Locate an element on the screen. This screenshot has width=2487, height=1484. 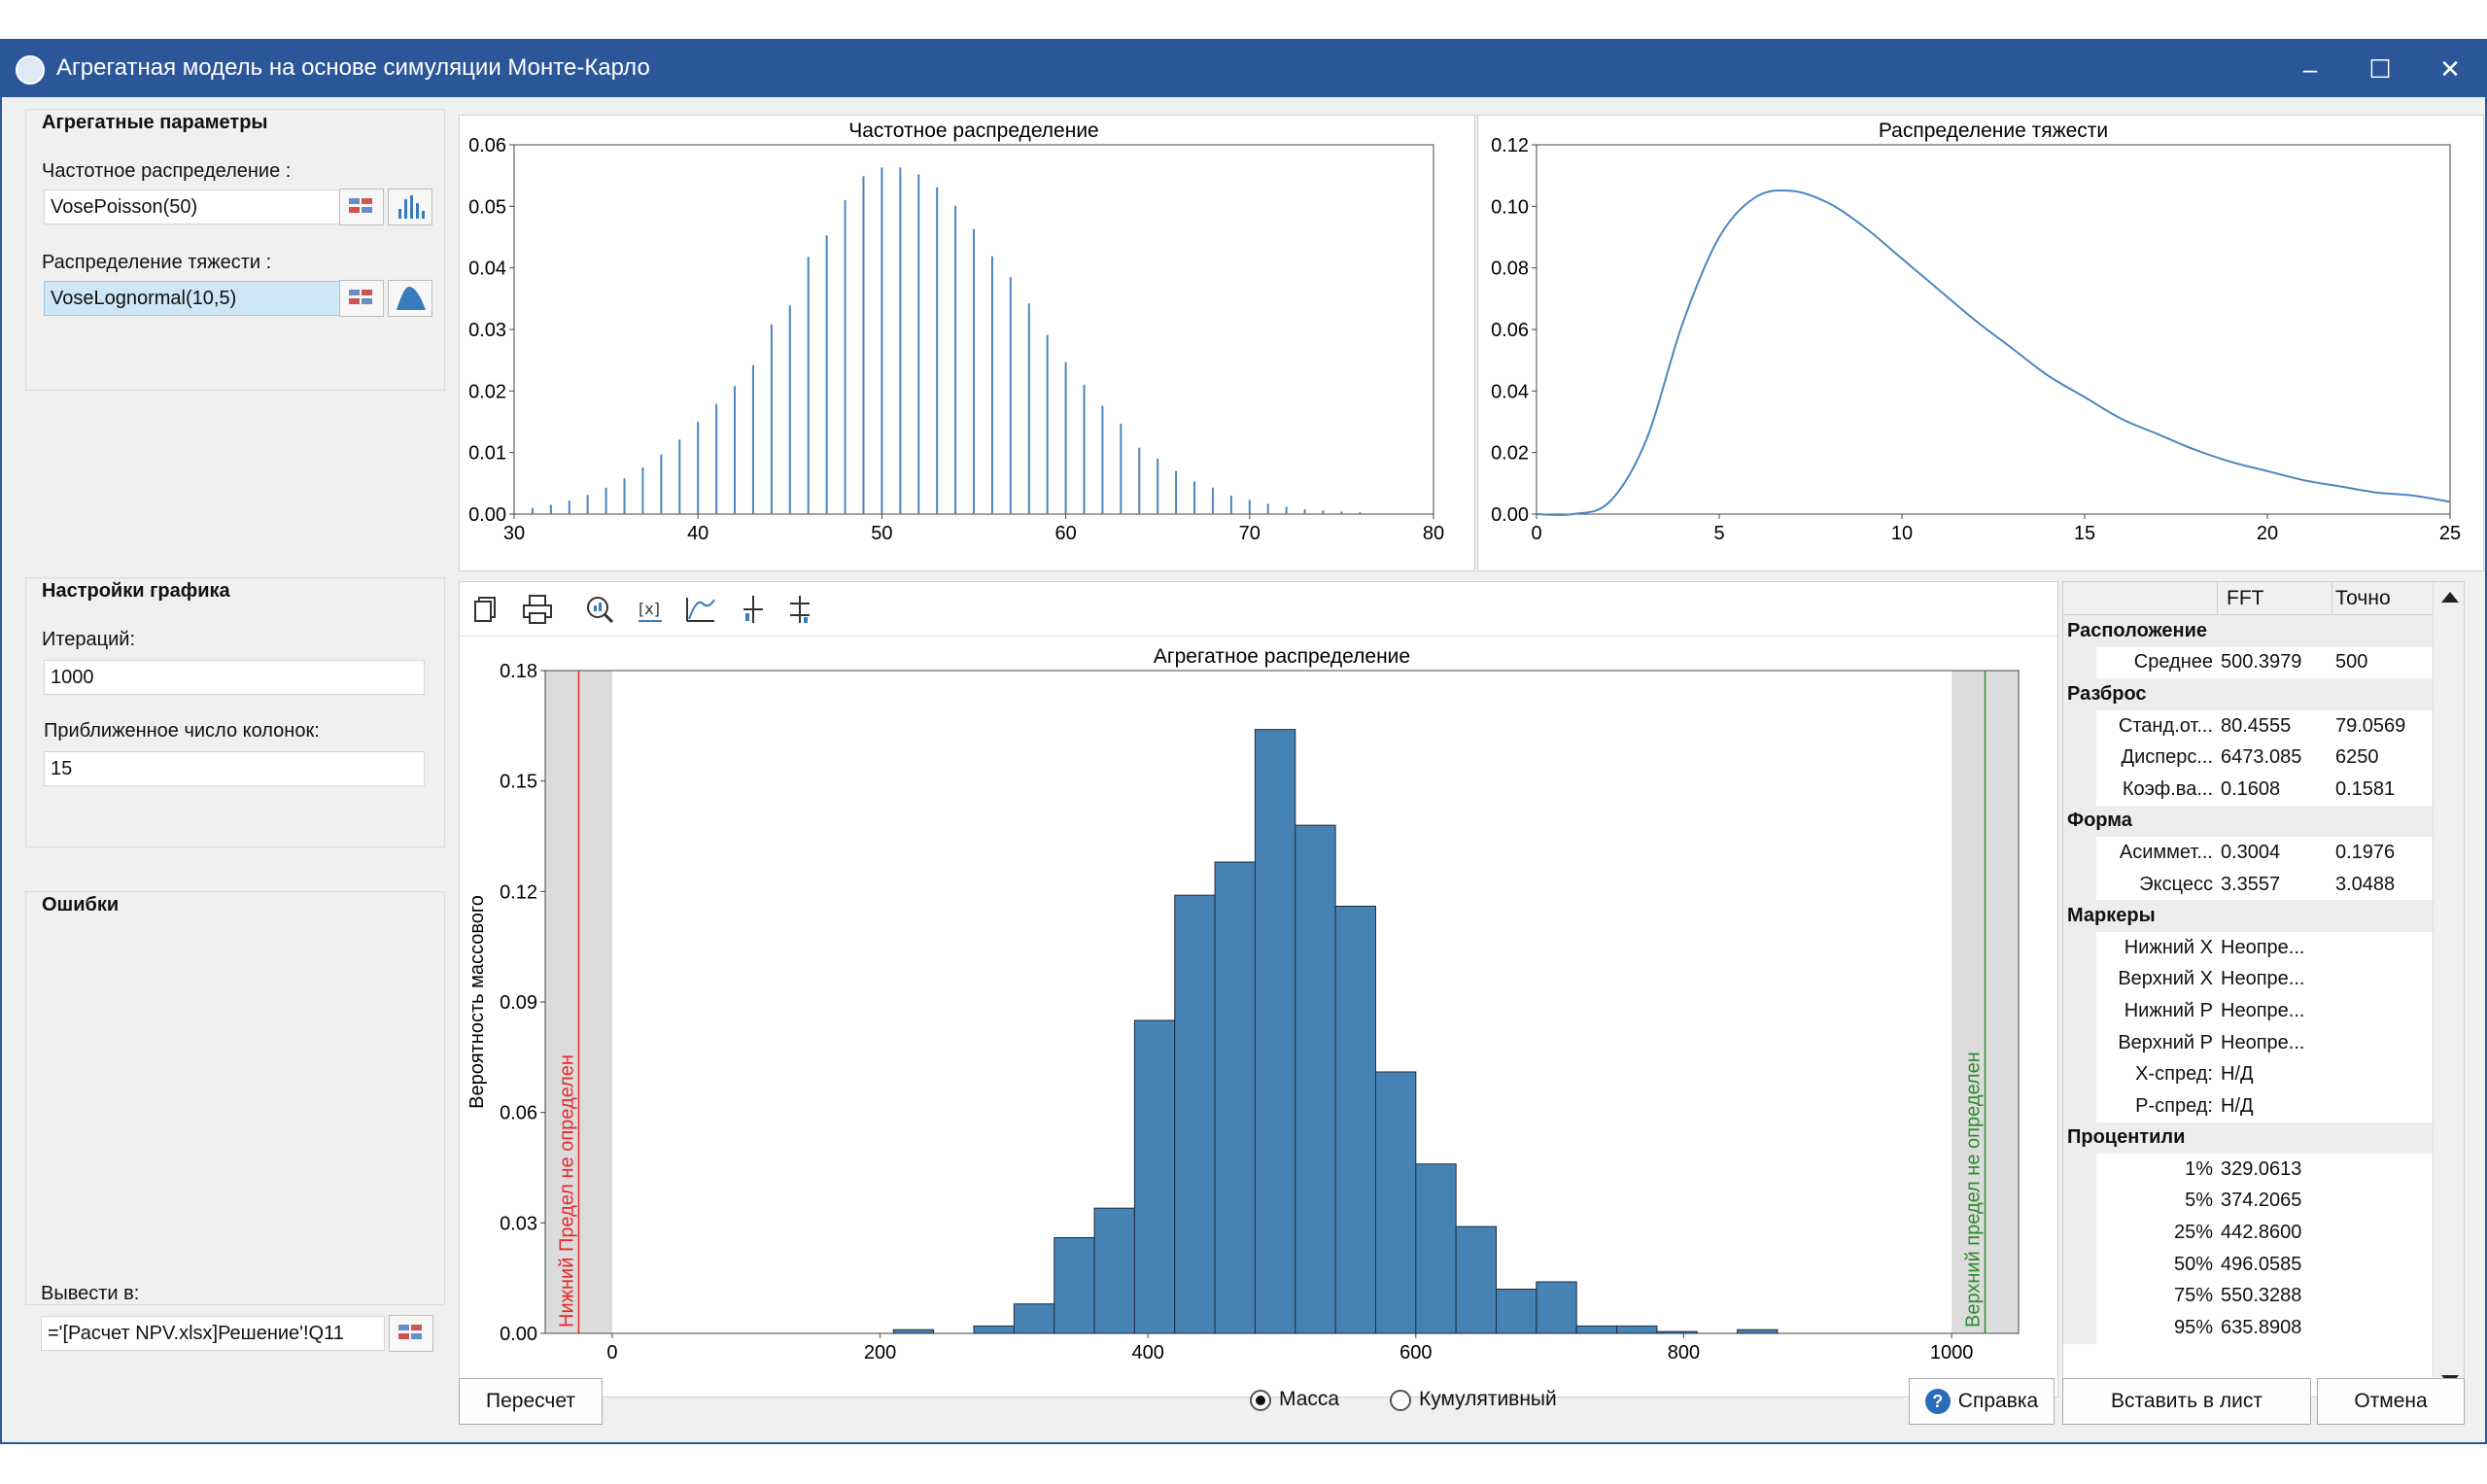
output-cell-input: ='[Расчет NPV.xlsx]Решение'!Q11 is located at coordinates (213, 1333).